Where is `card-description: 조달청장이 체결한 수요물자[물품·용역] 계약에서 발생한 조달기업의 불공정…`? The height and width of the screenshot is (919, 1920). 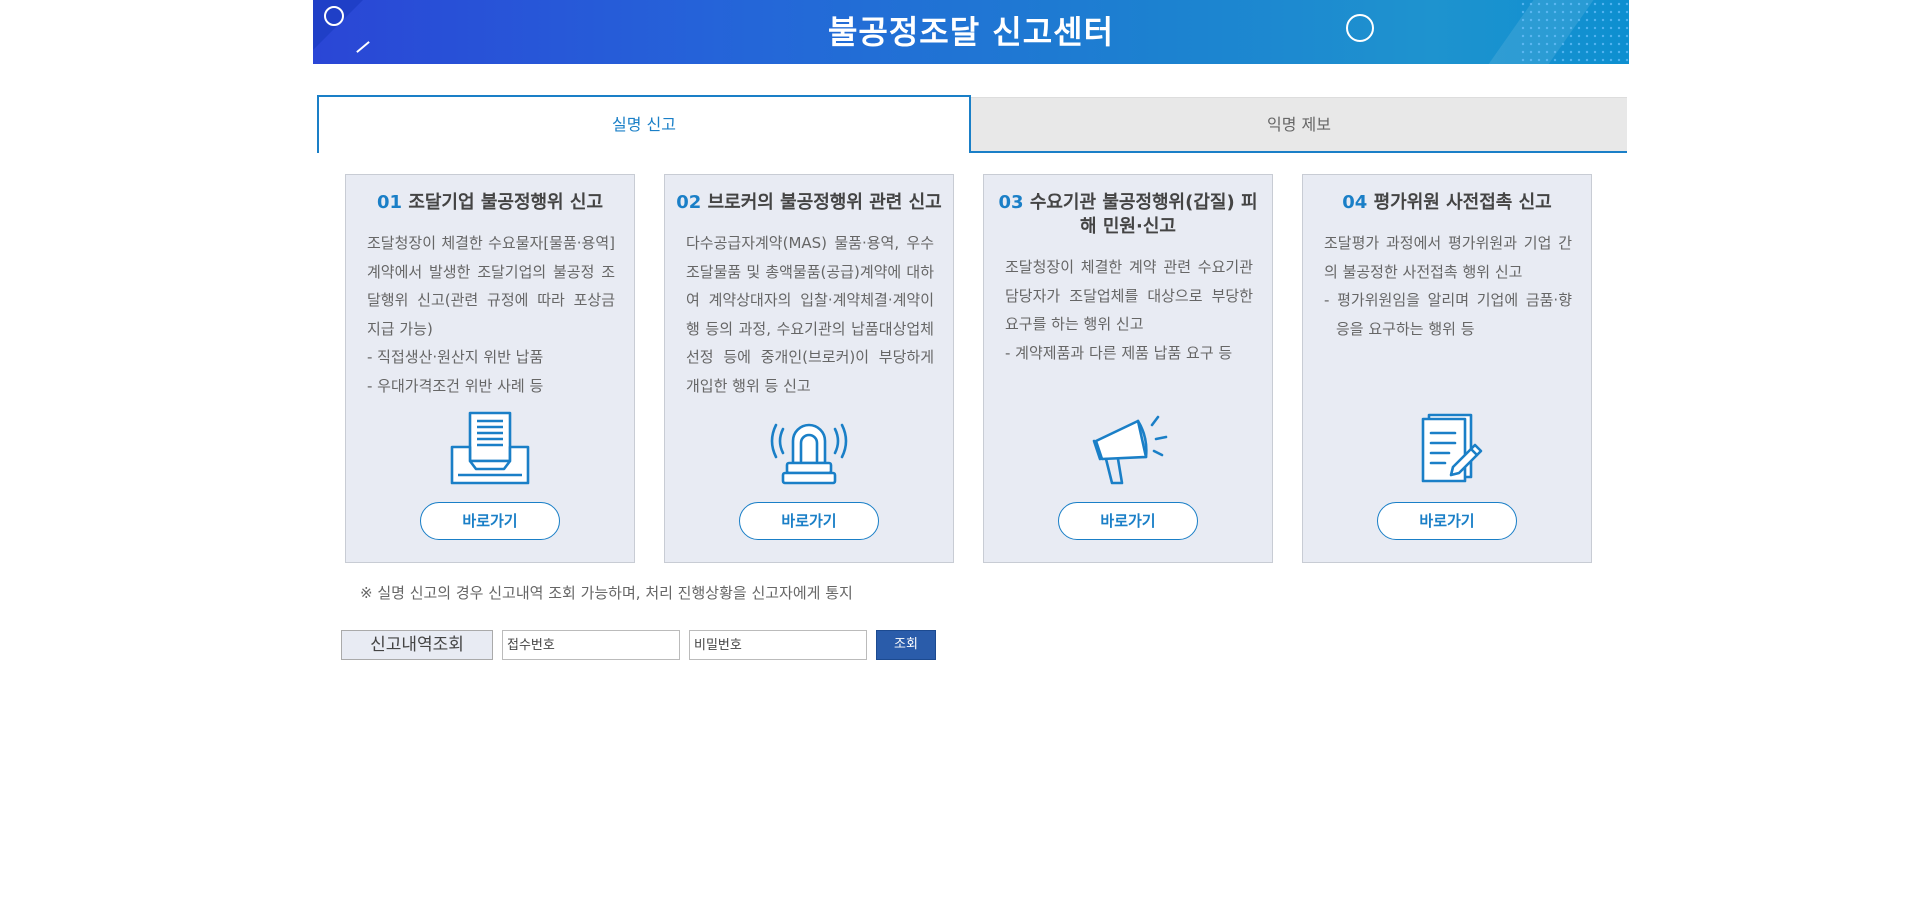
card-description: 조달청장이 체결한 수요물자[물품·용역] 계약에서 발생한 조달기업의 불공정… is located at coordinates (491, 314).